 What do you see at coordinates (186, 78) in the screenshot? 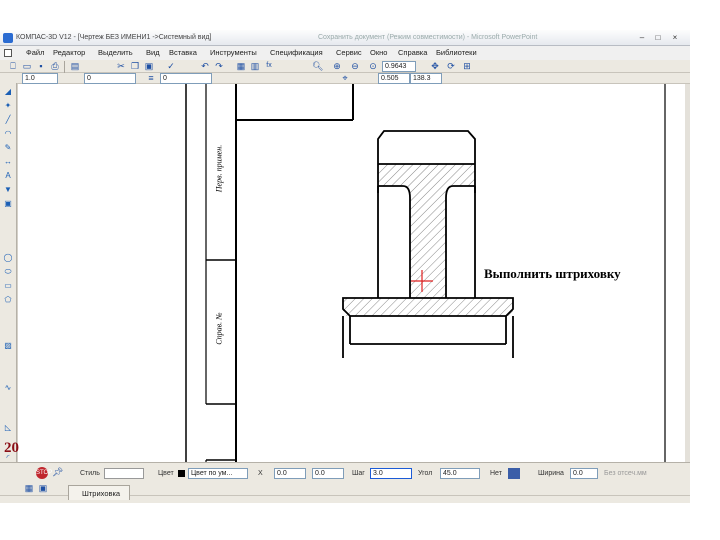
I see `style-input: 0` at bounding box center [186, 78].